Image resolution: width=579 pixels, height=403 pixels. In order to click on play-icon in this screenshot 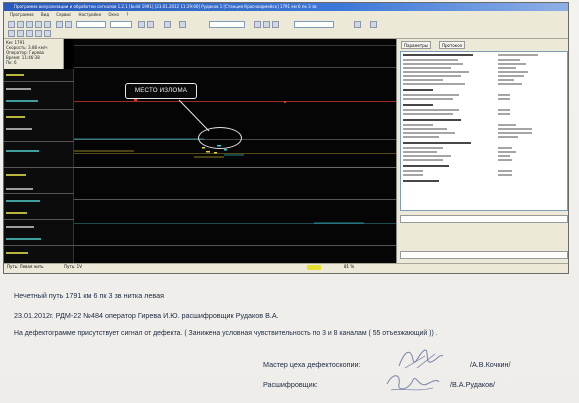, I will do `click(59, 24)`.